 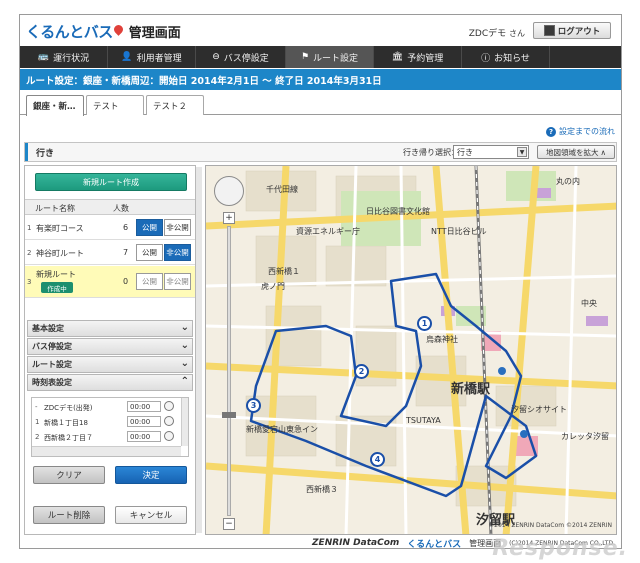 I want to click on tab-label: テスト, so click(x=106, y=106).